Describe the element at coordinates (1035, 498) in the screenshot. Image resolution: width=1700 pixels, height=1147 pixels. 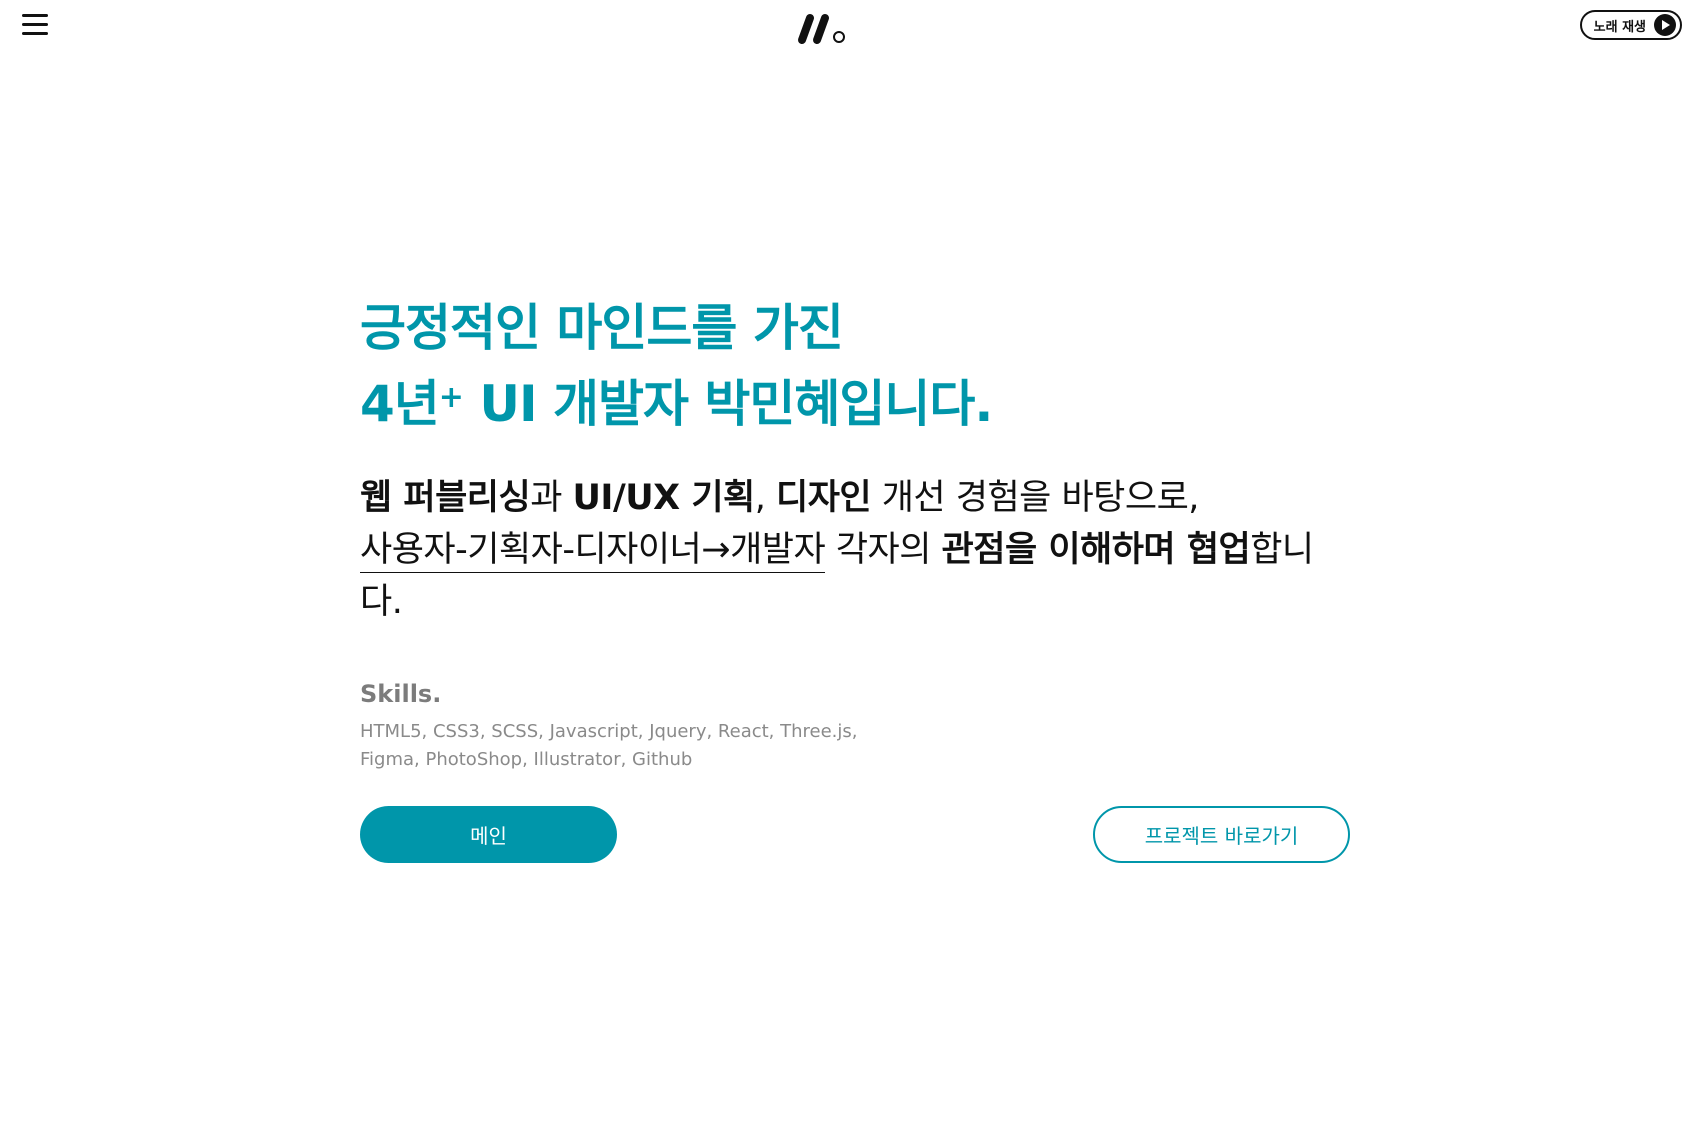
I see `intro-text: 개선 경험을 바탕으로,` at that location.